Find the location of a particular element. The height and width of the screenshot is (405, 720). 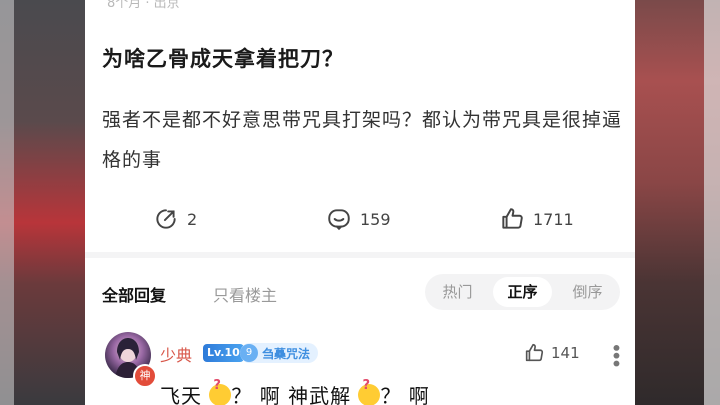

fan-name: 刍蘽咒法 is located at coordinates (286, 353).